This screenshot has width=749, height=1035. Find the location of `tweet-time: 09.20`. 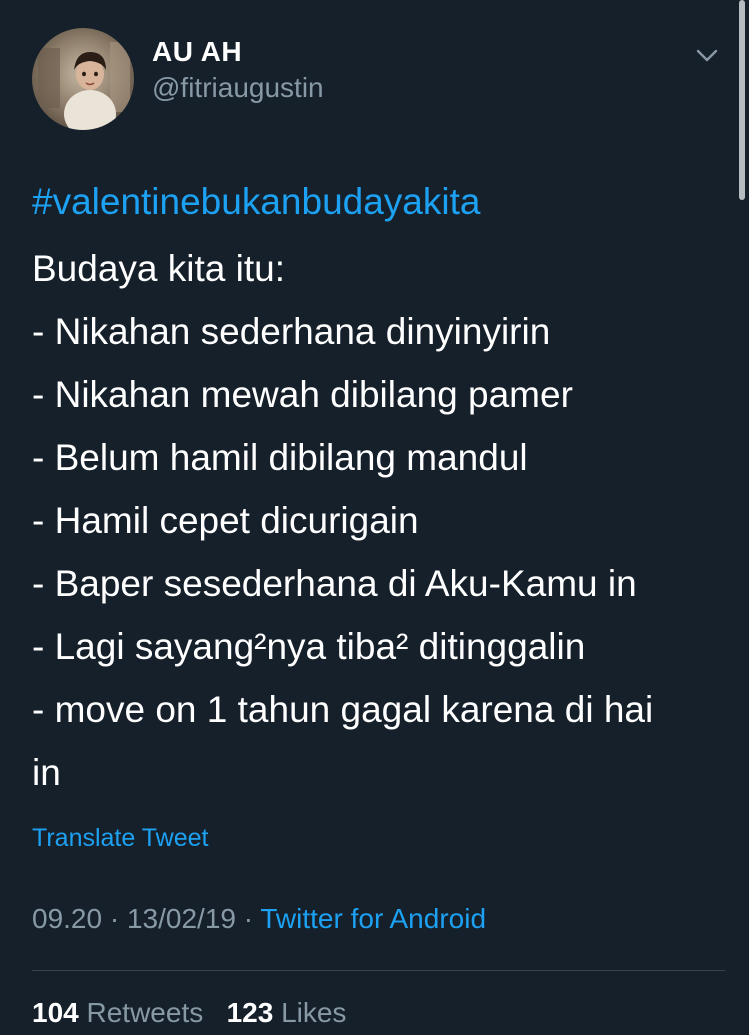

tweet-time: 09.20 is located at coordinates (67, 918).